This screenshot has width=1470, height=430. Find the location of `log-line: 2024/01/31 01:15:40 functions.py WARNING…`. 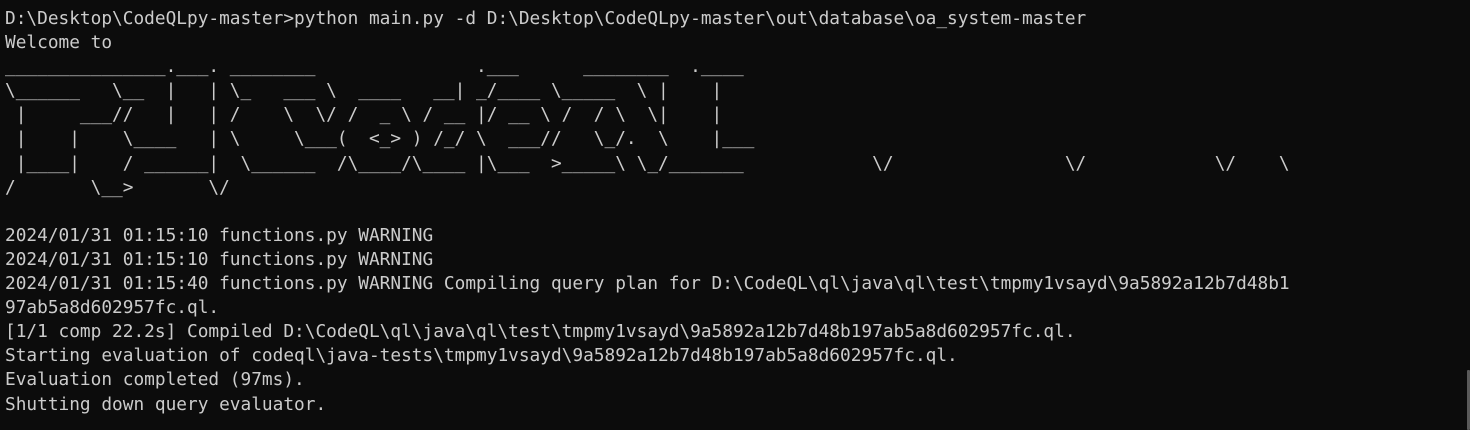

log-line: 2024/01/31 01:15:40 functions.py WARNING… is located at coordinates (647, 284).